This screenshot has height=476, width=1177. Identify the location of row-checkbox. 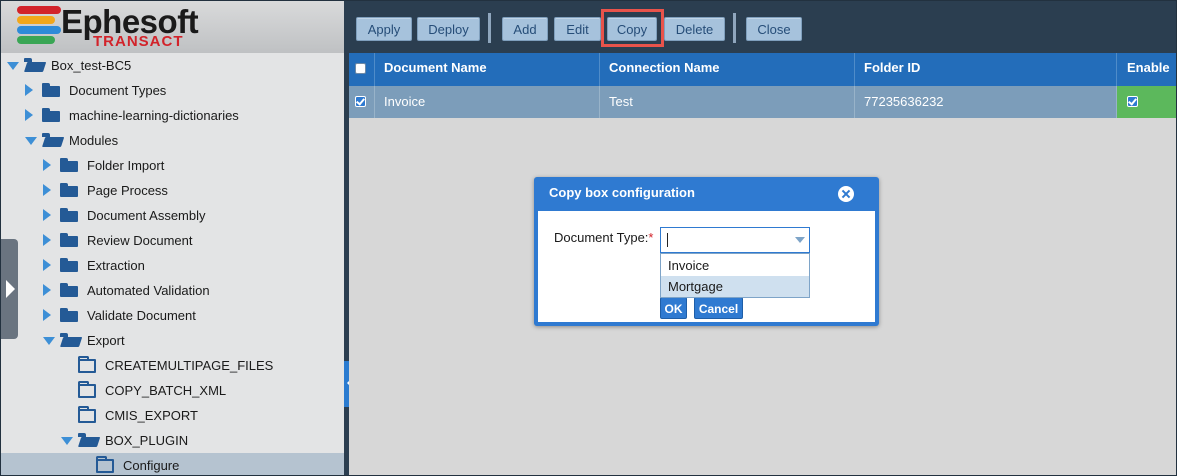
(360, 101).